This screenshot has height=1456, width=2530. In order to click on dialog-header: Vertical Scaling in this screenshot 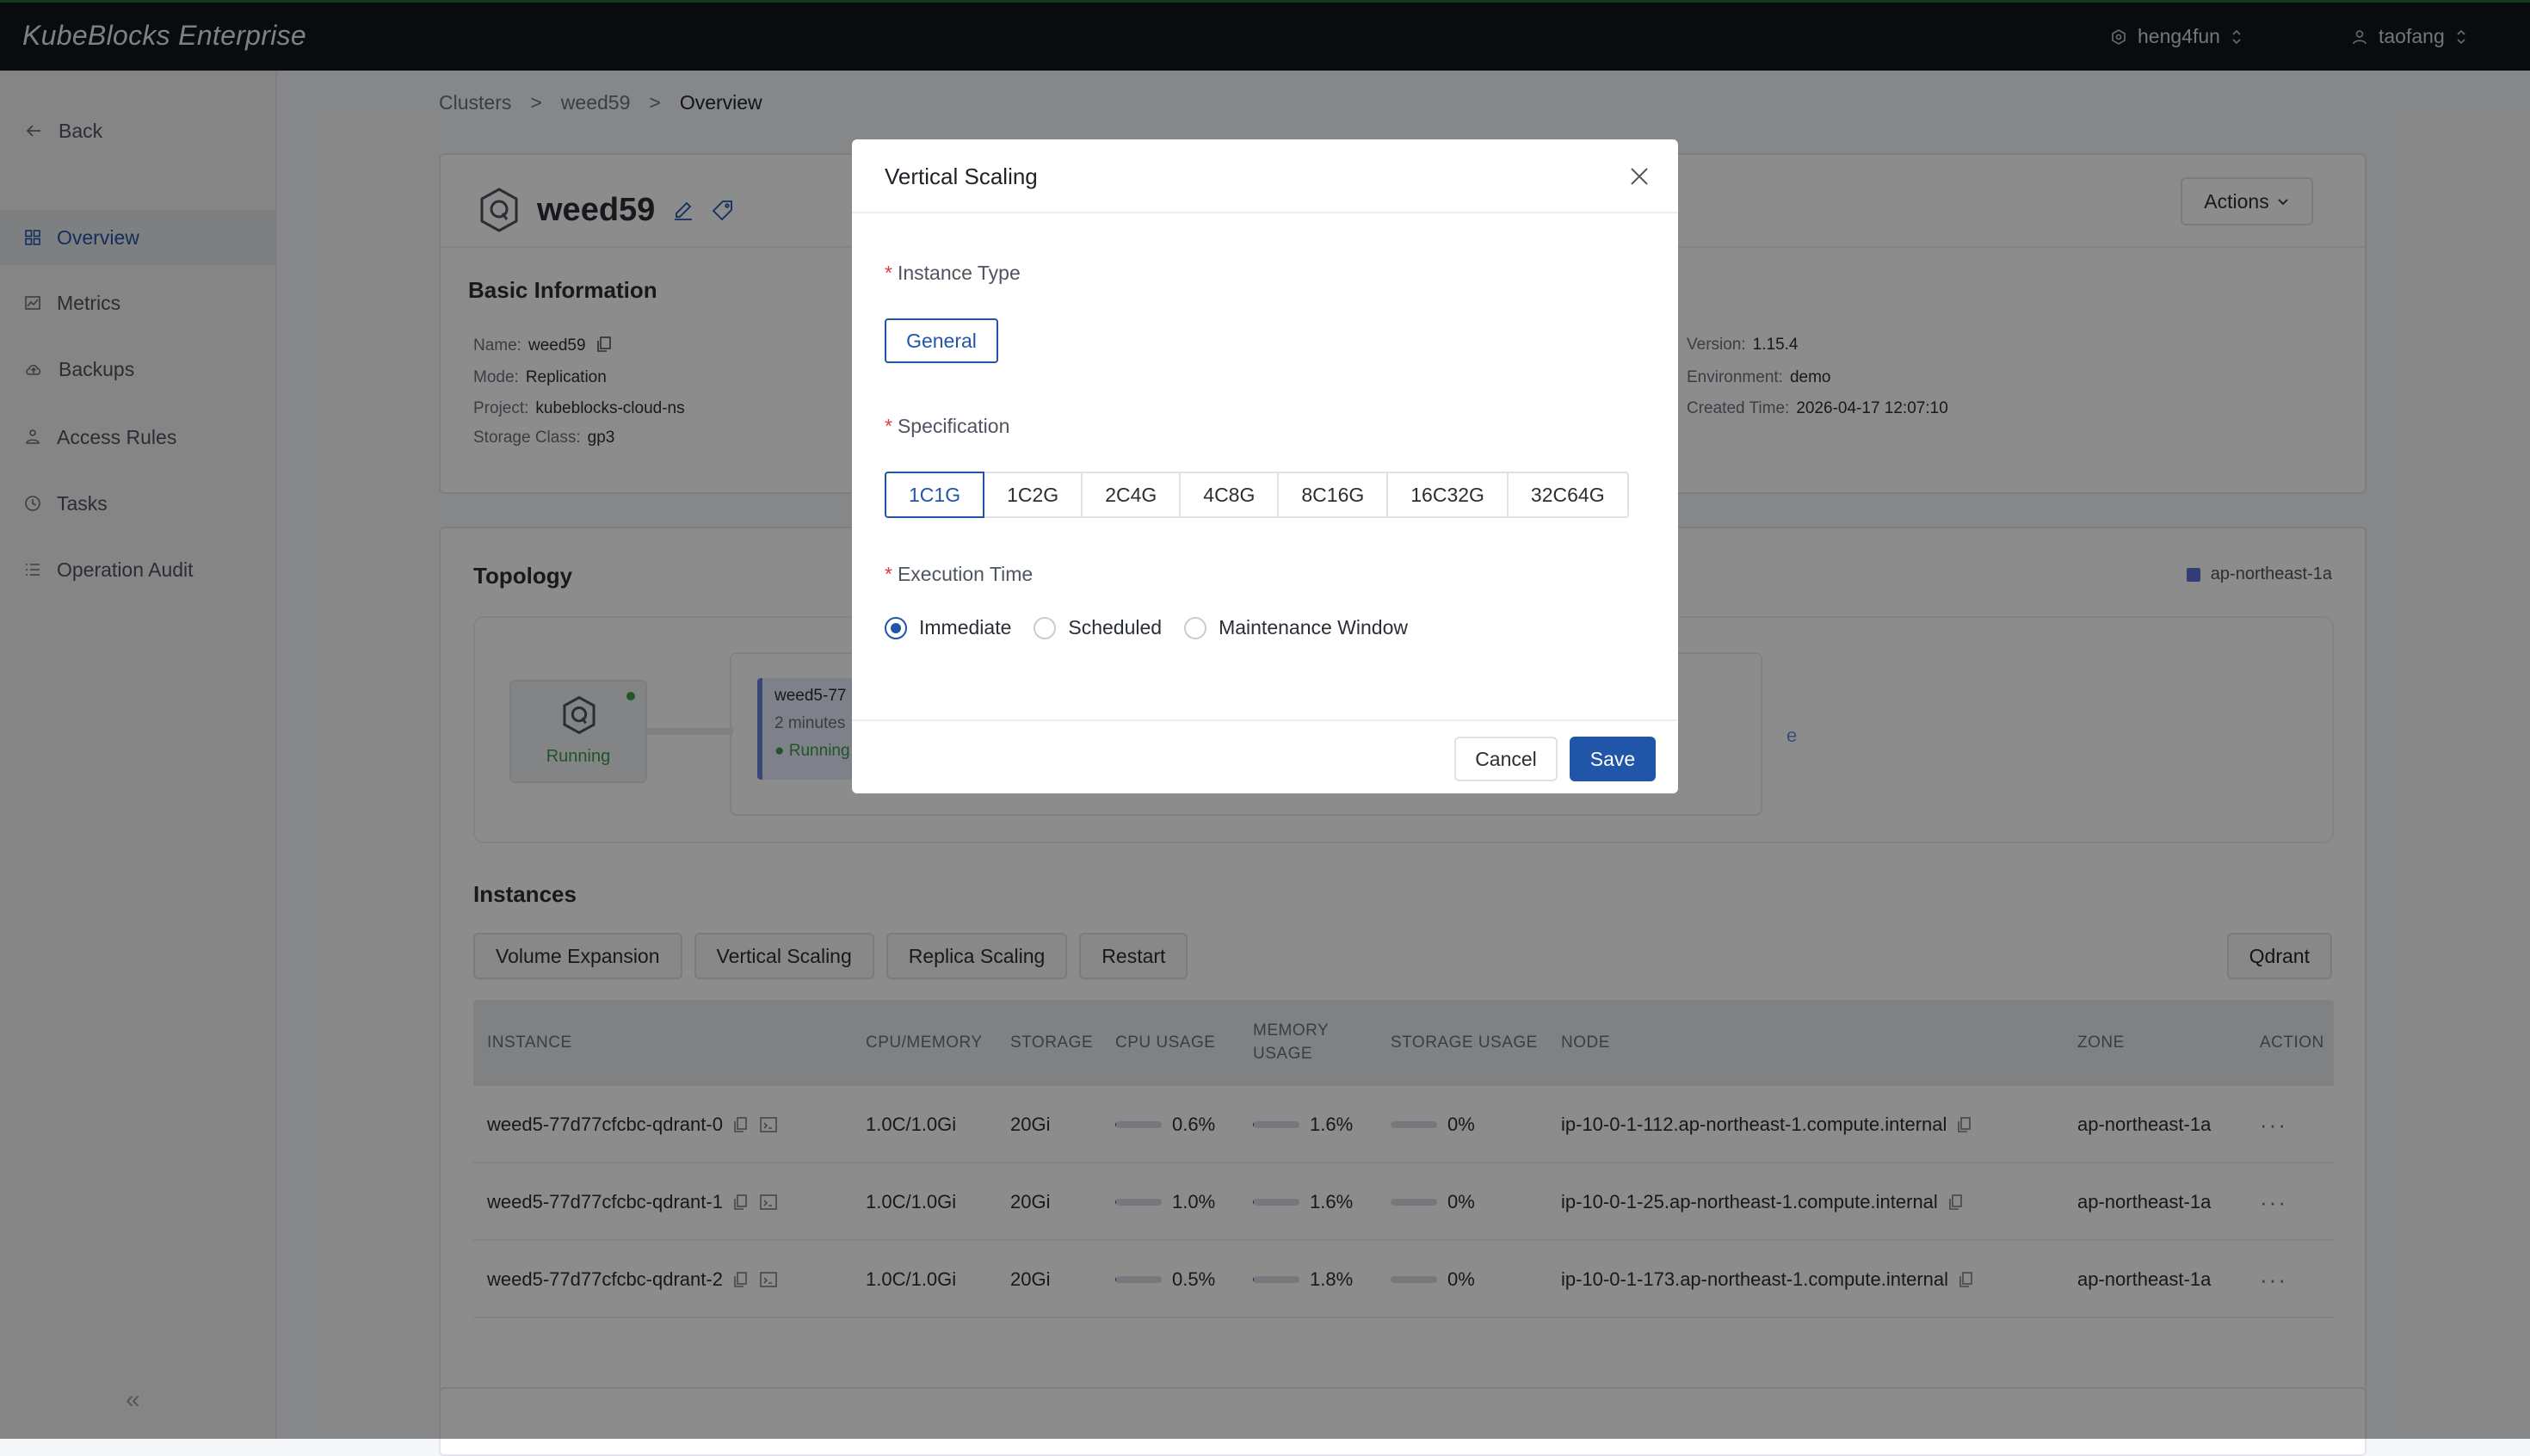, I will do `click(1265, 176)`.